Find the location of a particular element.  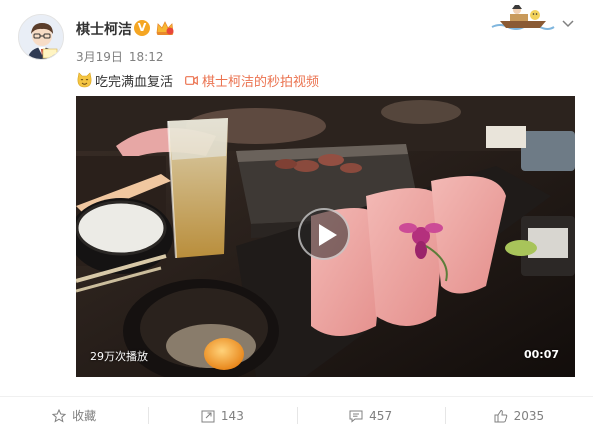

post-meta: 3月19日 18:12 is located at coordinates (120, 56).